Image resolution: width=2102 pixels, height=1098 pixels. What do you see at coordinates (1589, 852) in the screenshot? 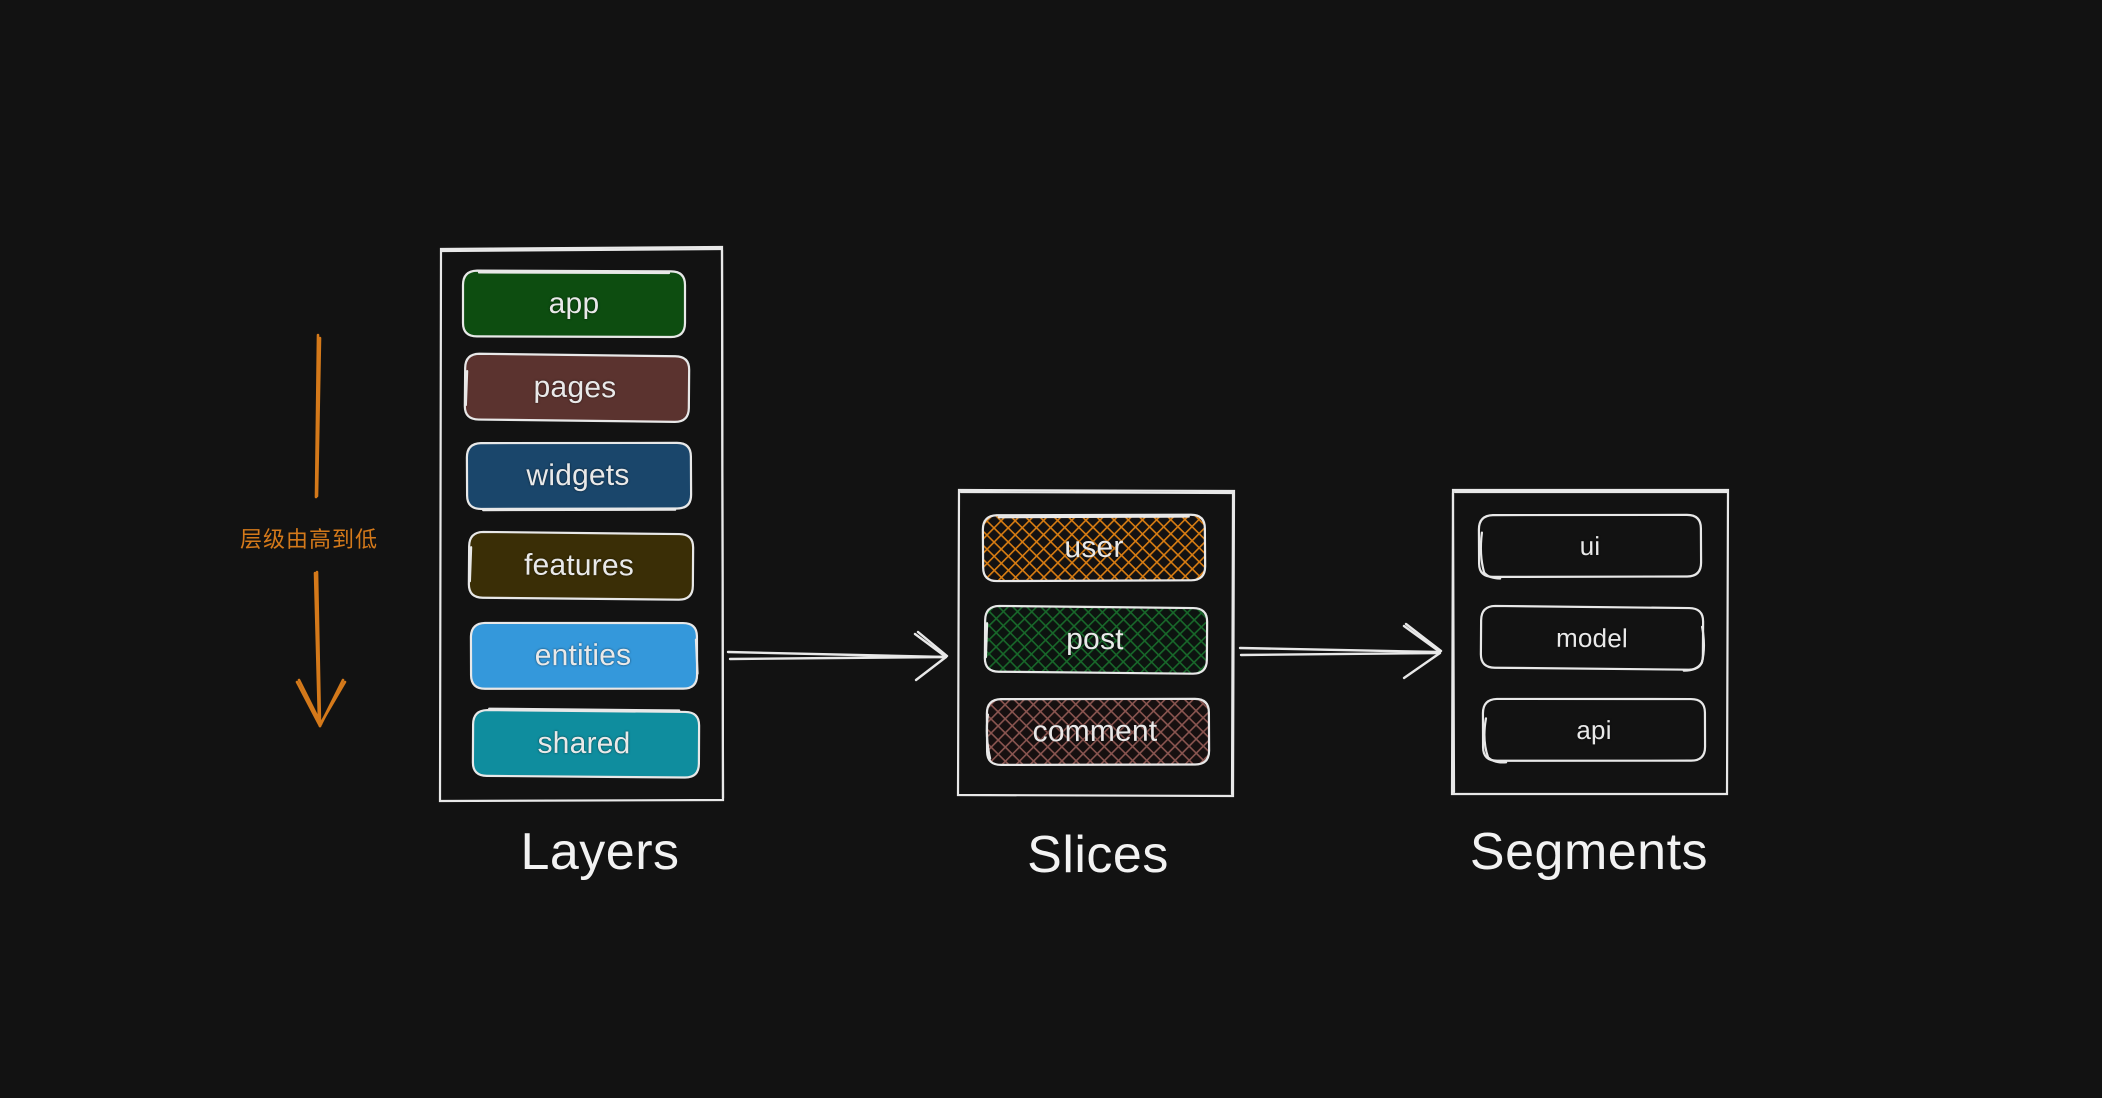
I see `caption-segments: Segments` at bounding box center [1589, 852].